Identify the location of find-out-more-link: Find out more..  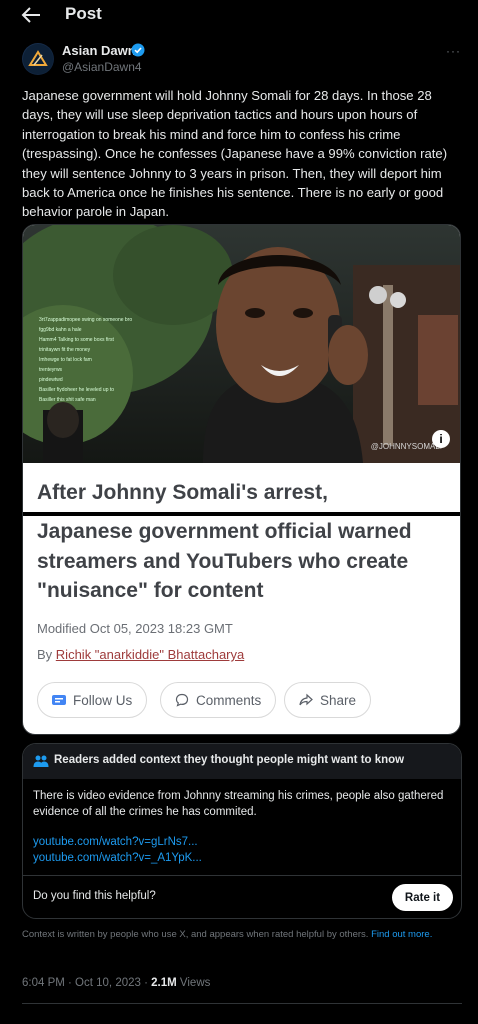
(401, 934).